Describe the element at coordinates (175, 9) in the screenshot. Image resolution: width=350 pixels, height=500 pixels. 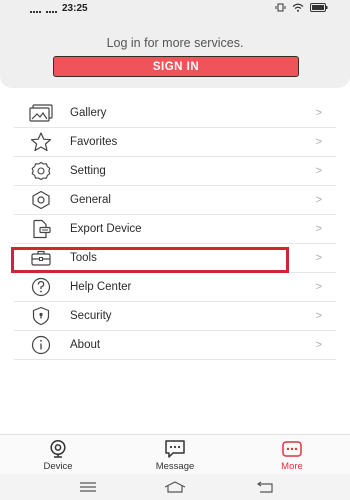
I see `status-bar: 23:25` at that location.